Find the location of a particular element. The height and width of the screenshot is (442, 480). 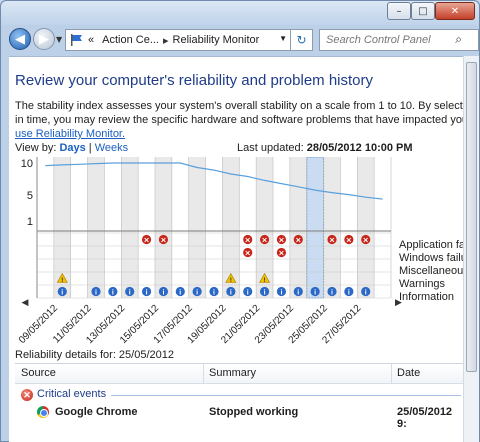

y-tick-label: 1 is located at coordinates (30, 222).